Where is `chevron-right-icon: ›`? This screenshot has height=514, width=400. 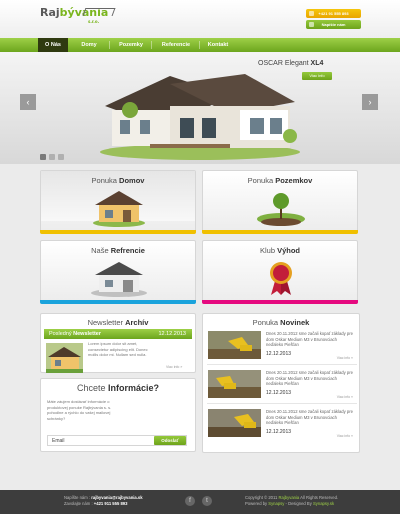
chevron-right-icon: › is located at coordinates (370, 102).